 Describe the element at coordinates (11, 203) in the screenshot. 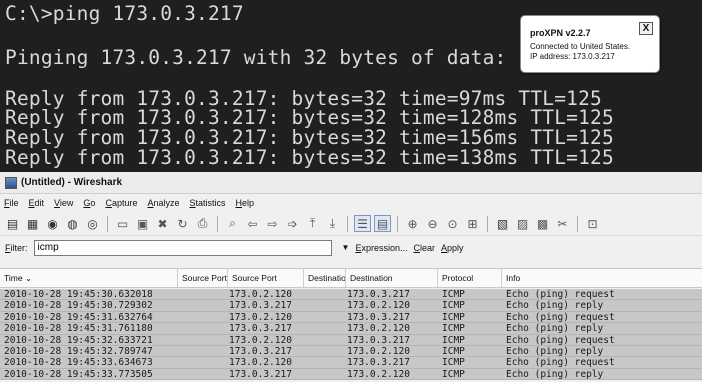

I see `menu-file: File` at that location.